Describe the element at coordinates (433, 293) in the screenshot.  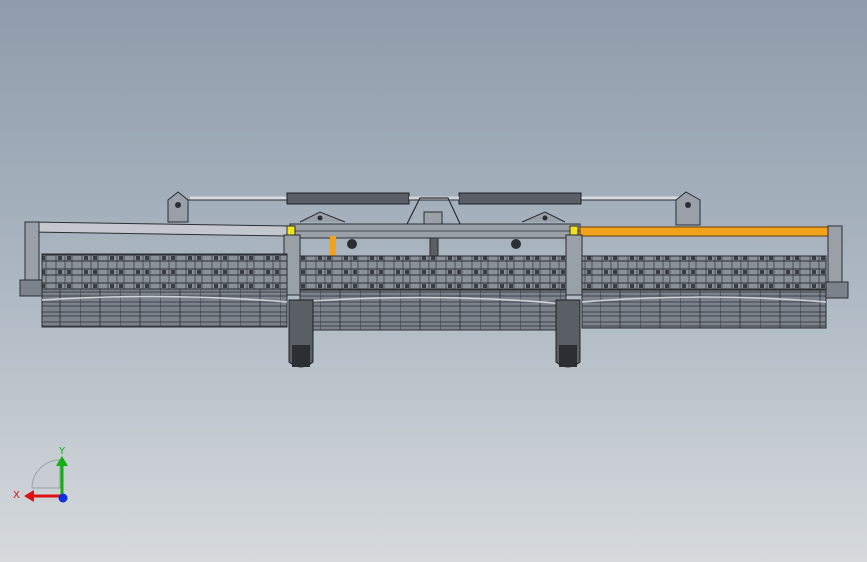
I see `tine-section-center` at that location.